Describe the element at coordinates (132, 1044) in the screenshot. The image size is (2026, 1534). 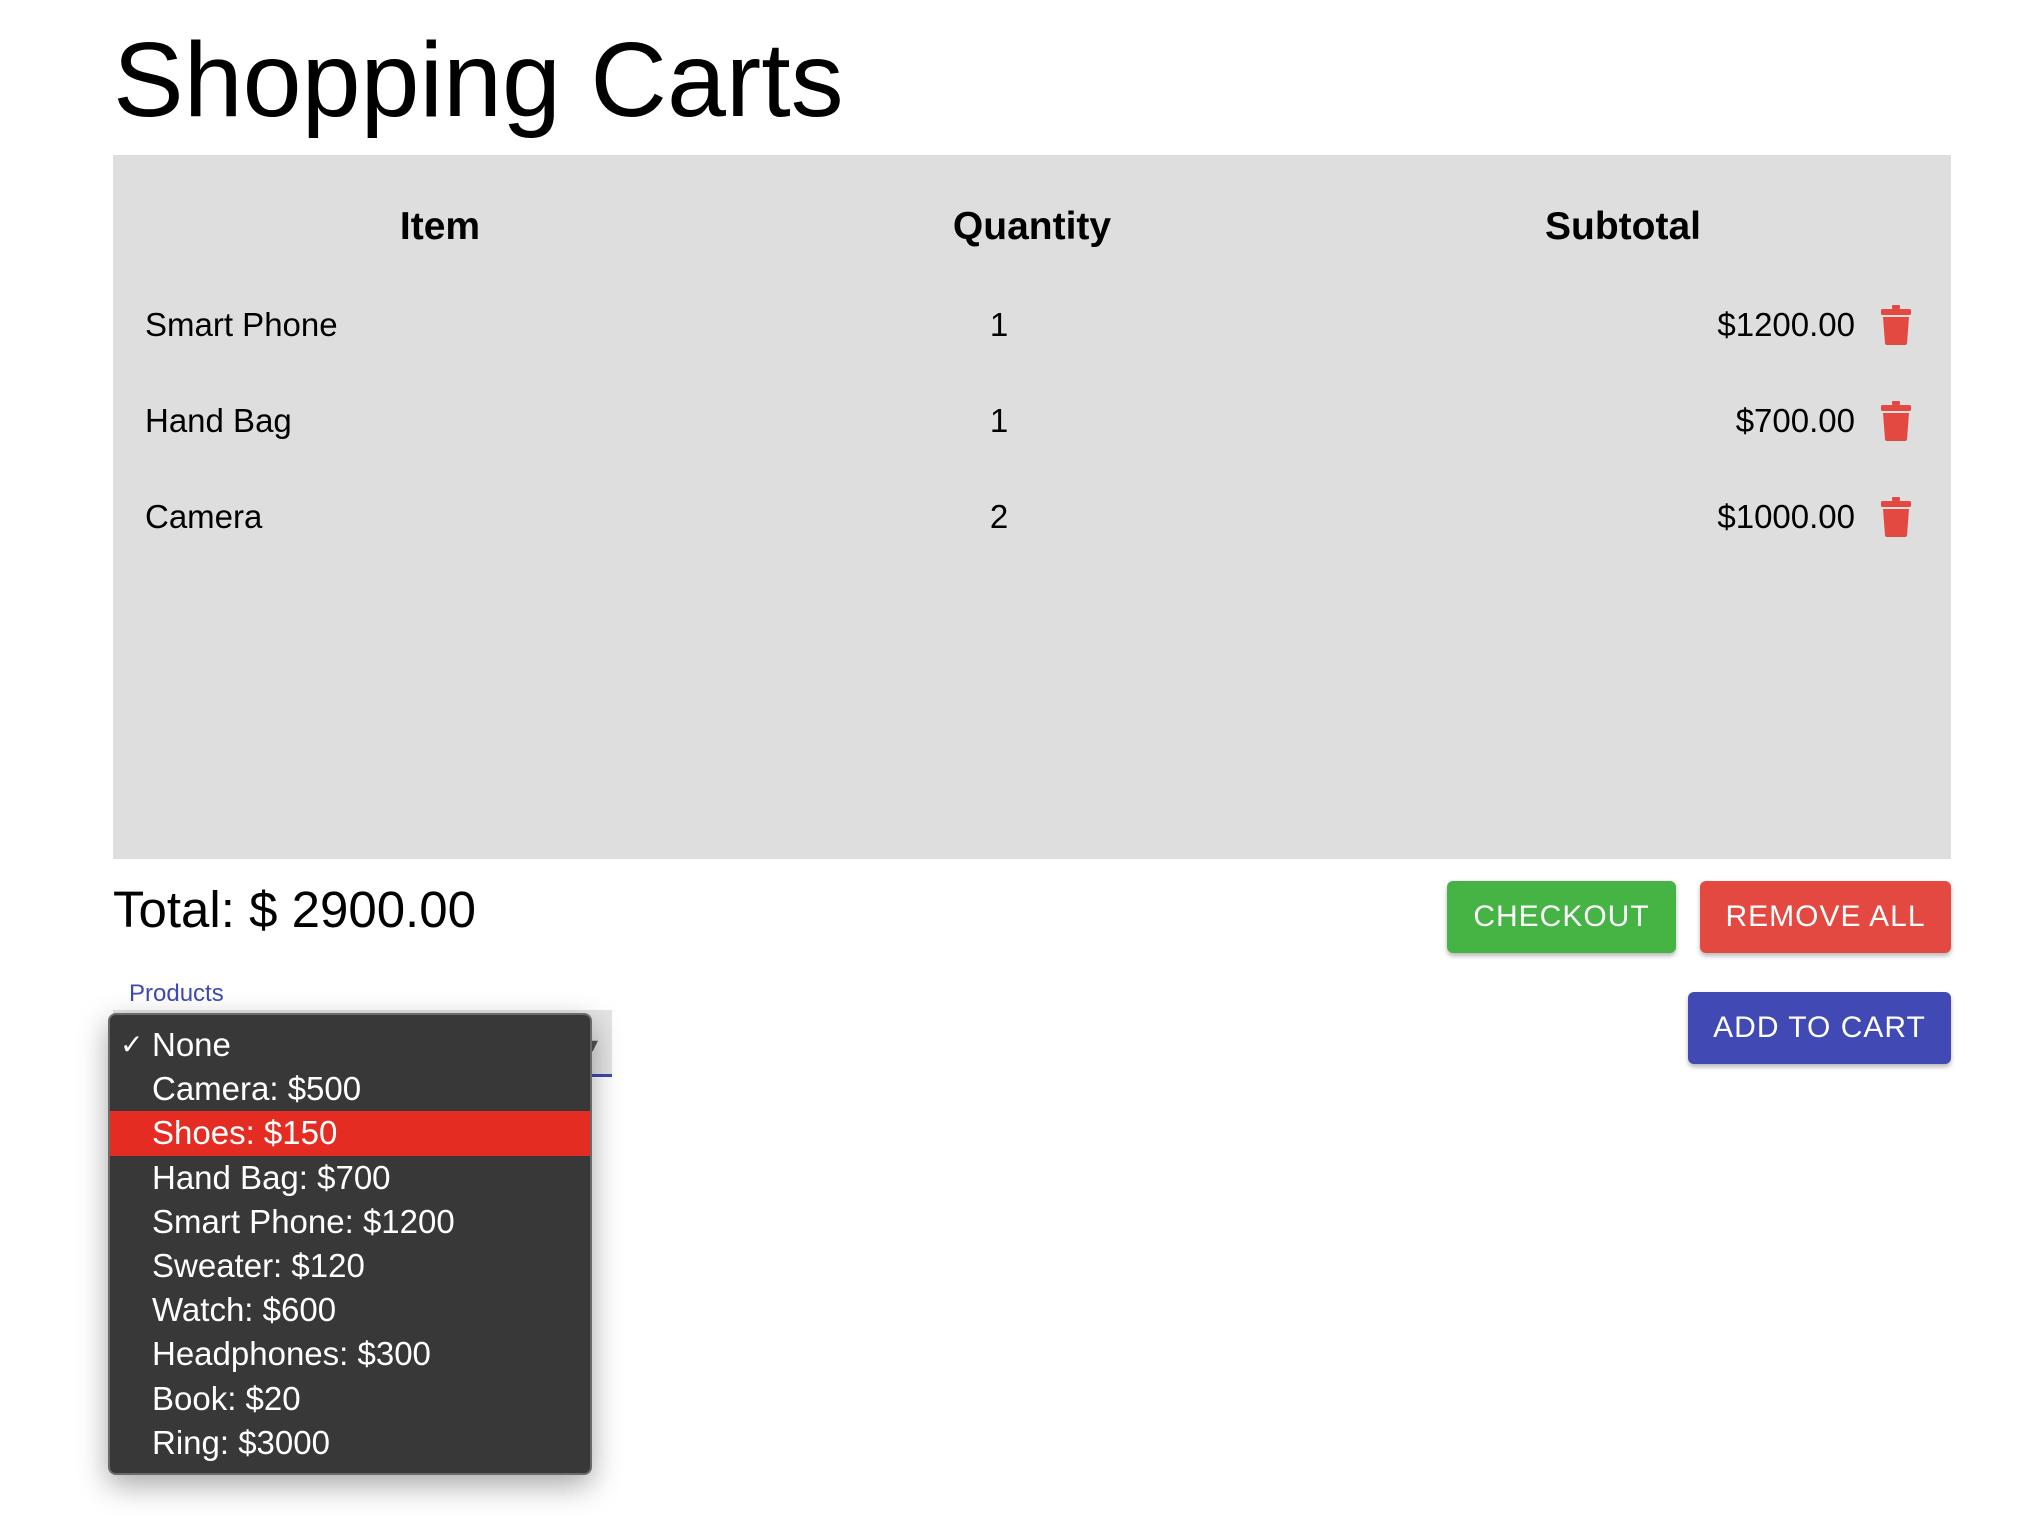
I see `check-icon: ✓` at that location.